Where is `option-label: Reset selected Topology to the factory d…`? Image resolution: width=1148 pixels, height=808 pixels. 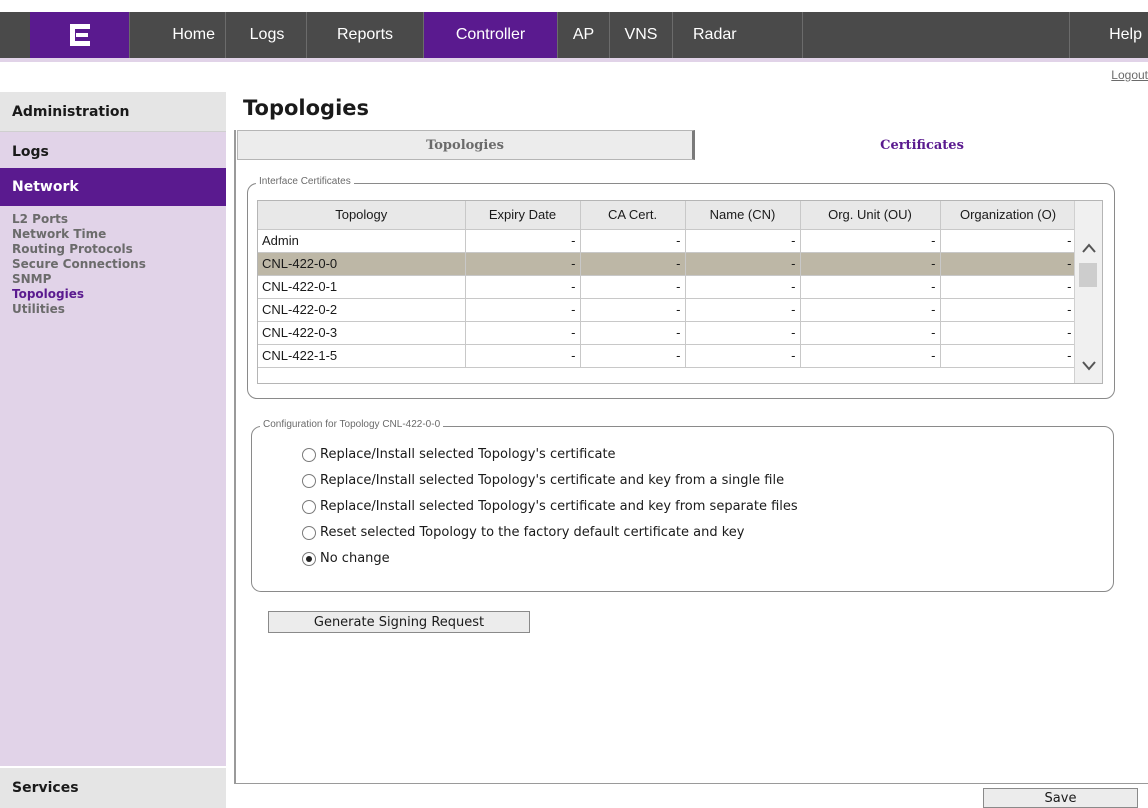 option-label: Reset selected Topology to the factory d… is located at coordinates (532, 532).